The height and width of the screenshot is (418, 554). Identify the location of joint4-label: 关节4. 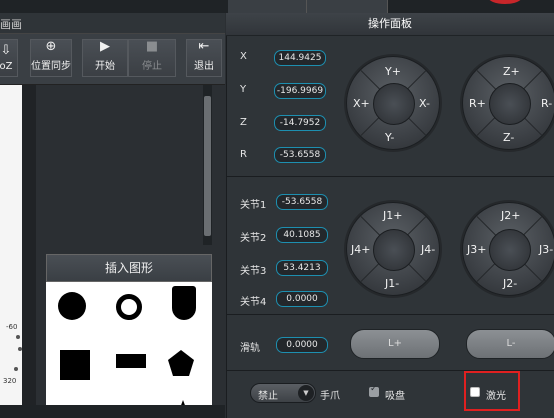
(253, 302).